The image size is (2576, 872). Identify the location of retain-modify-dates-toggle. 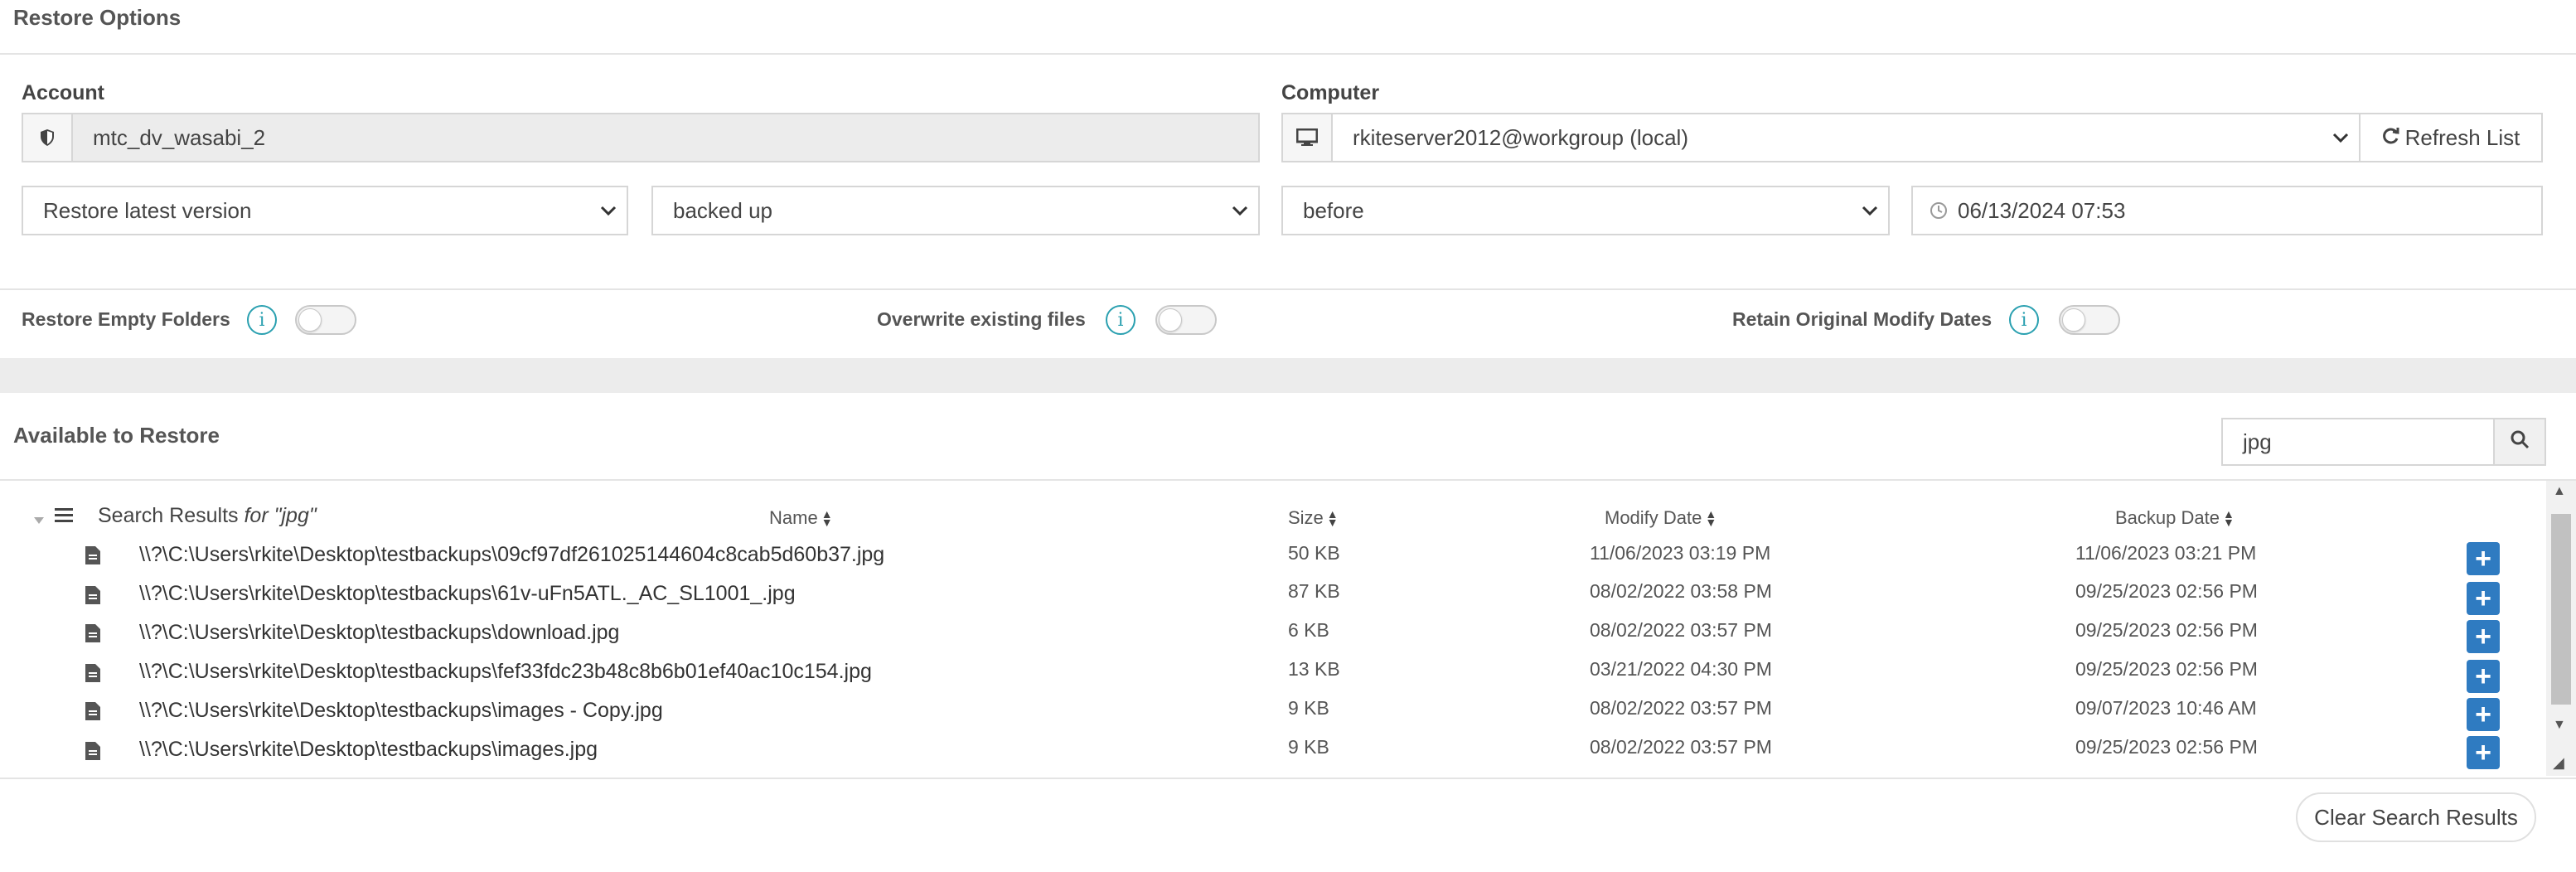
(2089, 320).